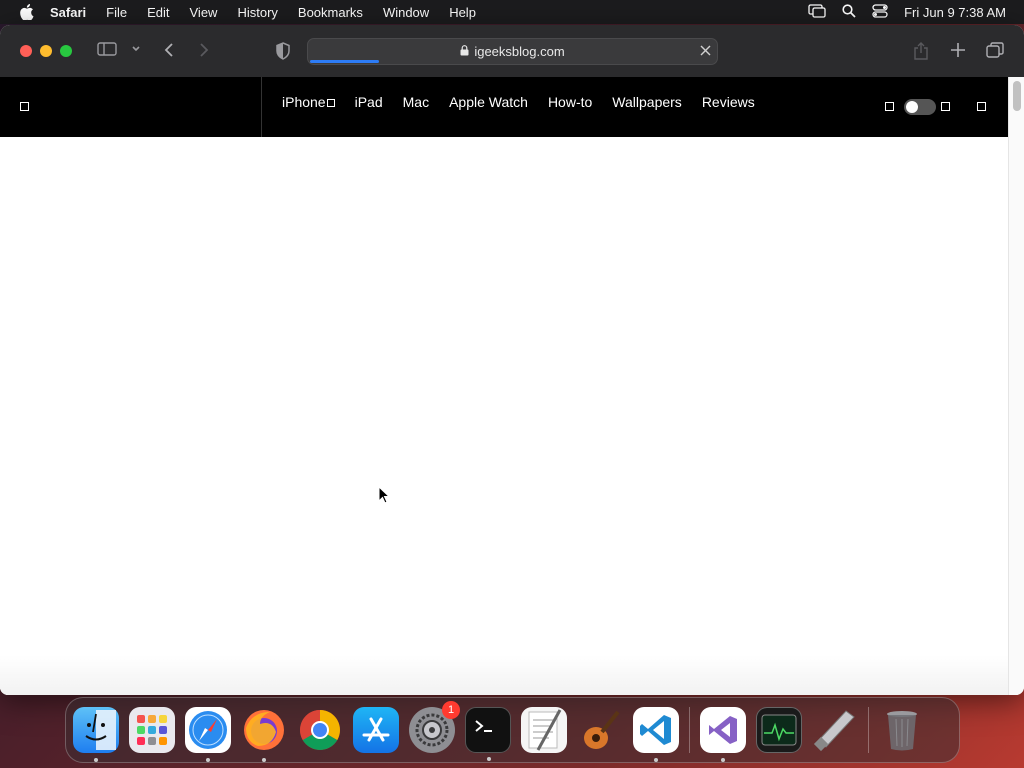 The width and height of the screenshot is (1024, 768). What do you see at coordinates (107, 51) in the screenshot?
I see `sidebar-toggle-icon` at bounding box center [107, 51].